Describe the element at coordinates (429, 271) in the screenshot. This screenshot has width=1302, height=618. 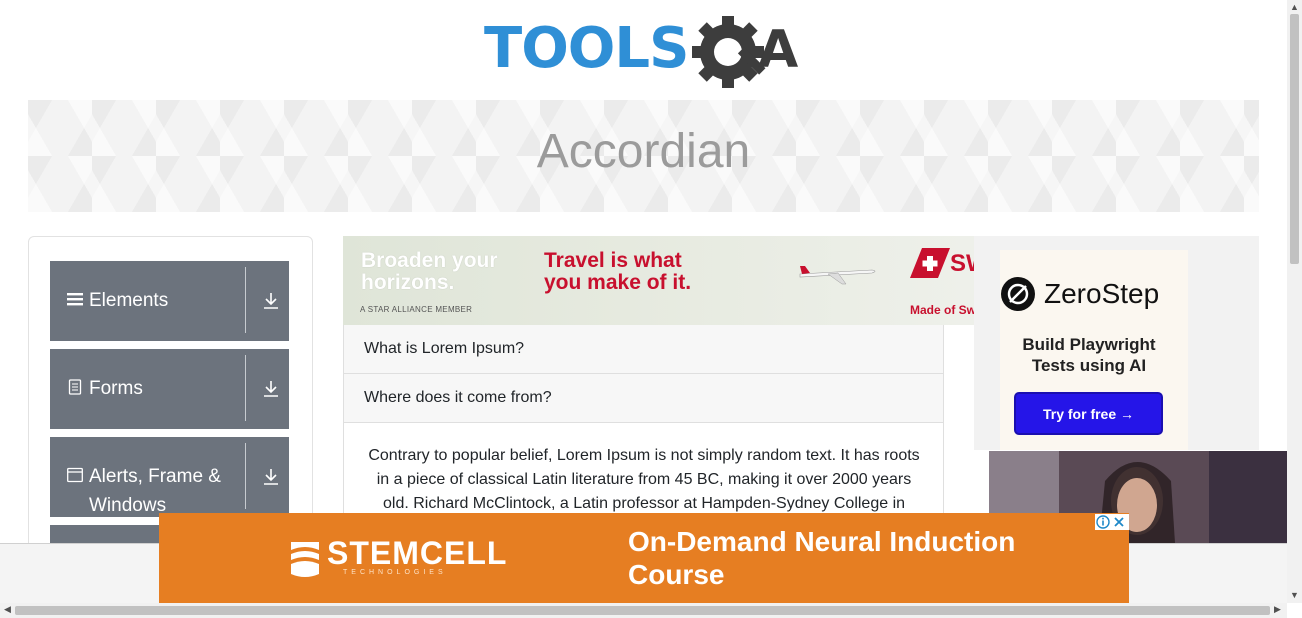
I see `ad-left-text: Broaden your horizons.` at that location.